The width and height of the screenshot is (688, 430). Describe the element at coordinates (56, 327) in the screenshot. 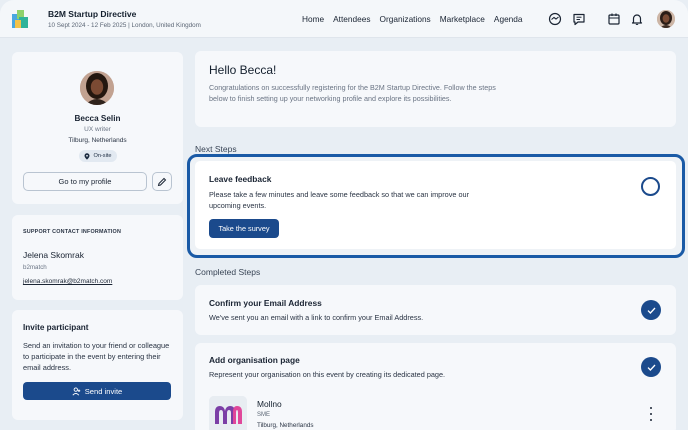

I see `invite-title: Invite participant` at that location.